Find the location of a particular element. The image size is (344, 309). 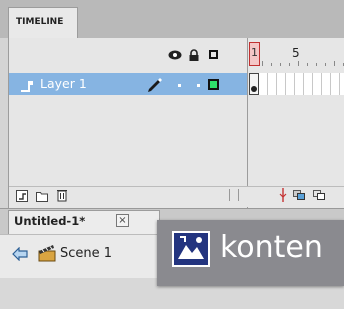

new-layer-icon is located at coordinates (22, 196).